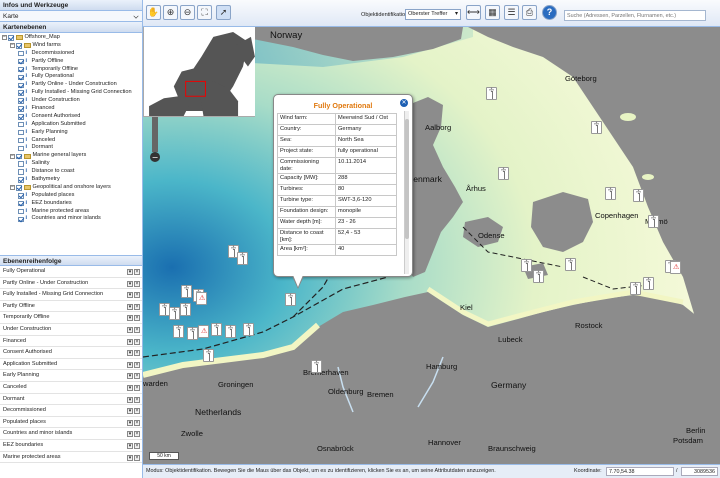  What do you see at coordinates (71, 423) in the screenshot?
I see `layer-order-item: Populated places ▾ ×` at bounding box center [71, 423].